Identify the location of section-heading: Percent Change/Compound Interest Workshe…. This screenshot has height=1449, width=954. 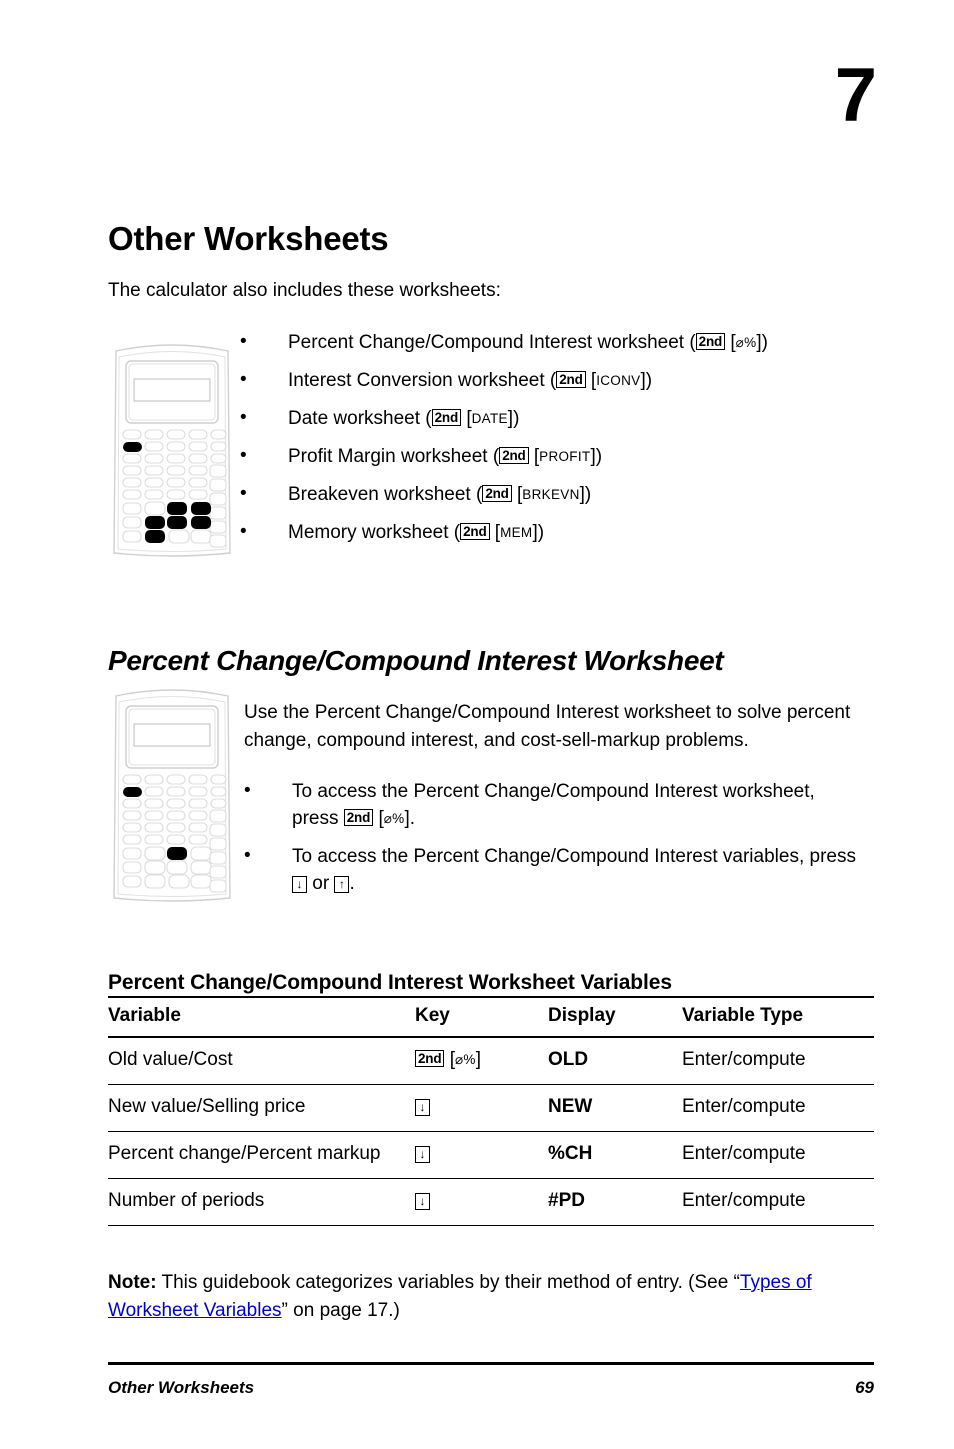
(416, 661).